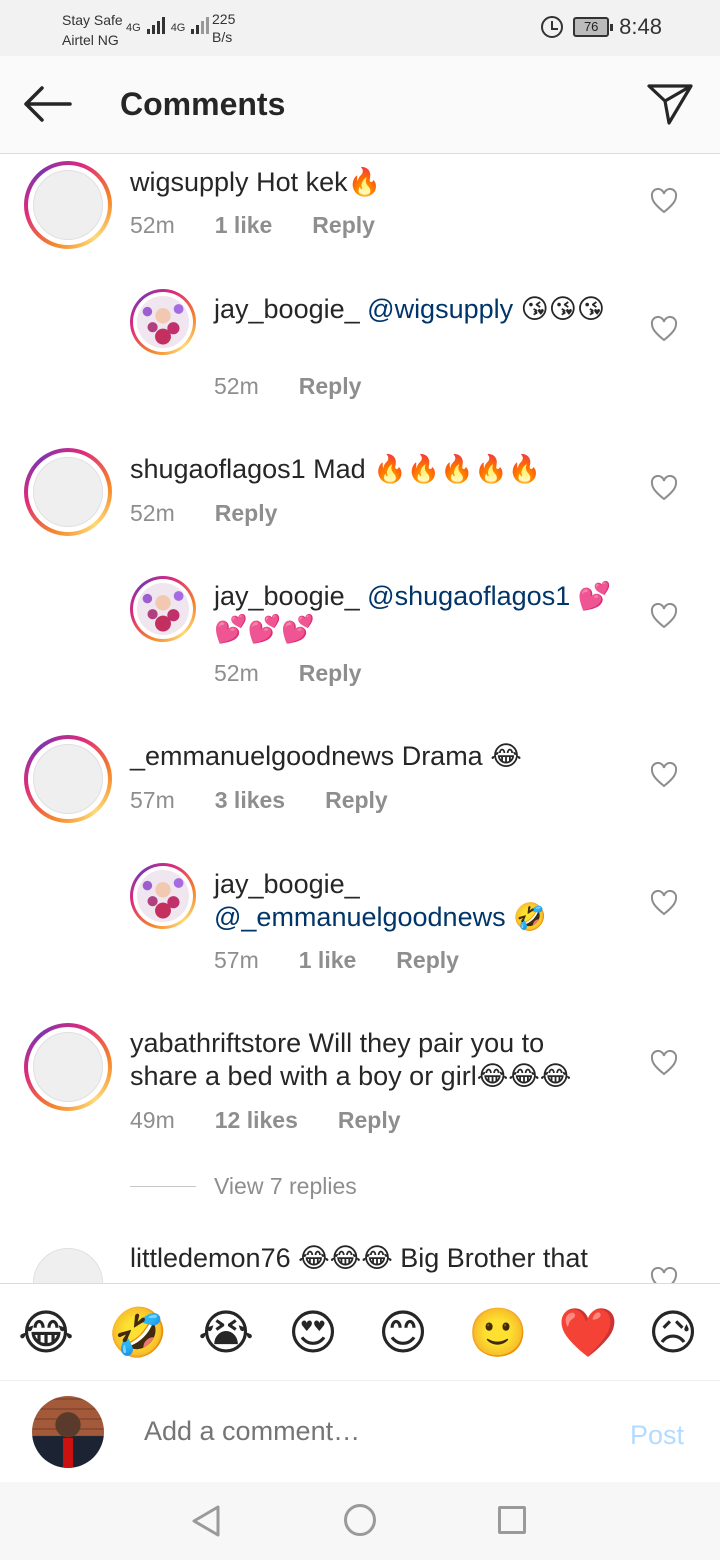 This screenshot has height=1560, width=720. What do you see at coordinates (92, 20) in the screenshot?
I see `carrier-line1: Stay Safe` at bounding box center [92, 20].